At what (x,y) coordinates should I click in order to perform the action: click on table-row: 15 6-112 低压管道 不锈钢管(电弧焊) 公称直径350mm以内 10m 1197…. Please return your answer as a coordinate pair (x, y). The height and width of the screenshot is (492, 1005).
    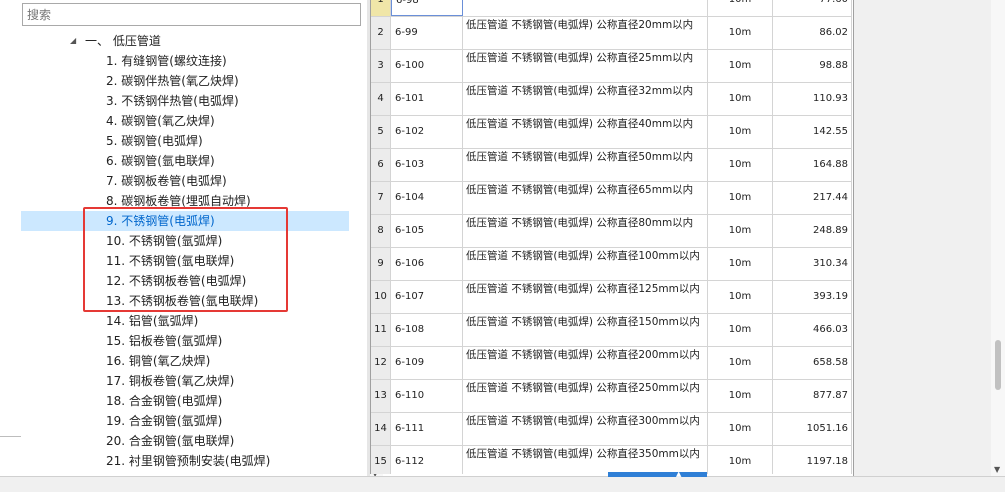
    Looking at the image, I should click on (611, 460).